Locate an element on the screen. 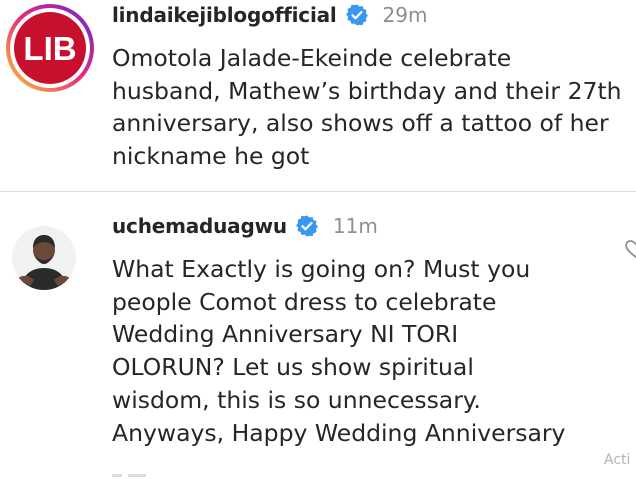 This screenshot has height=481, width=636. comment-header: uchemaduagwu 11m is located at coordinates (245, 226).